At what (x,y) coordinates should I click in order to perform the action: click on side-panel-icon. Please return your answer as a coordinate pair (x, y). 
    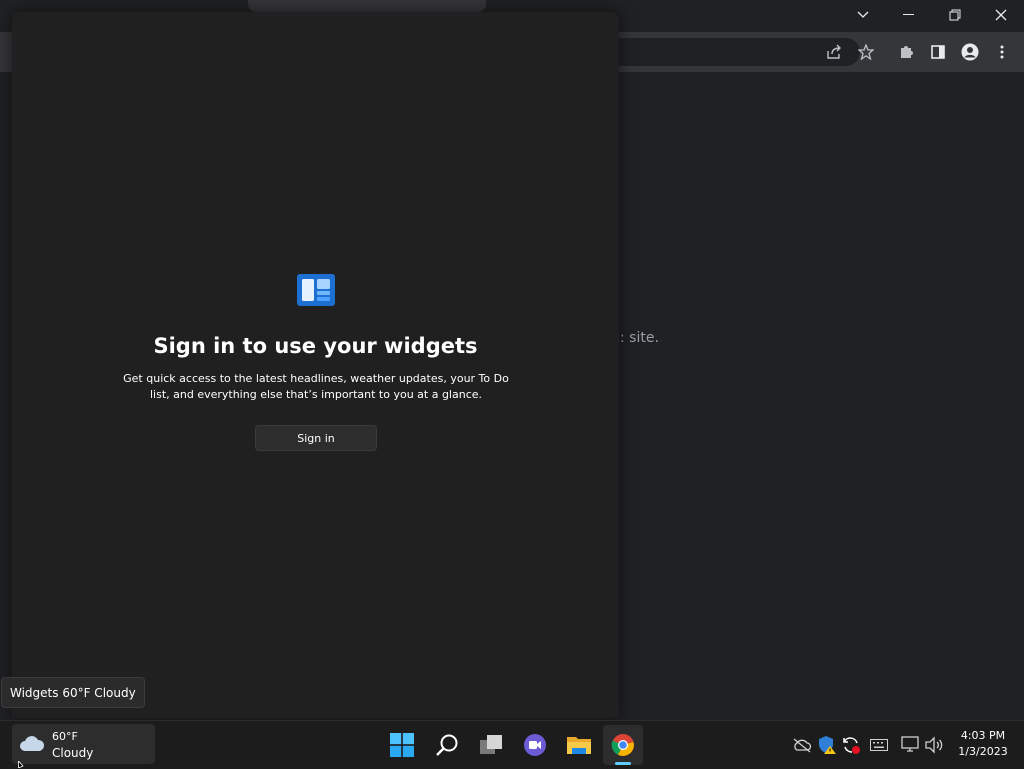
    Looking at the image, I should click on (938, 52).